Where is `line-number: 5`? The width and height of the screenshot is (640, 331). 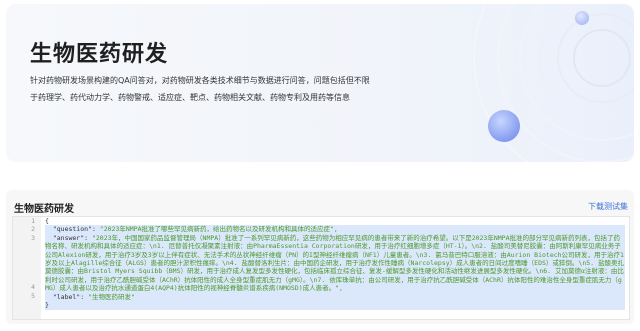
line-number: 5 is located at coordinates (33, 295).